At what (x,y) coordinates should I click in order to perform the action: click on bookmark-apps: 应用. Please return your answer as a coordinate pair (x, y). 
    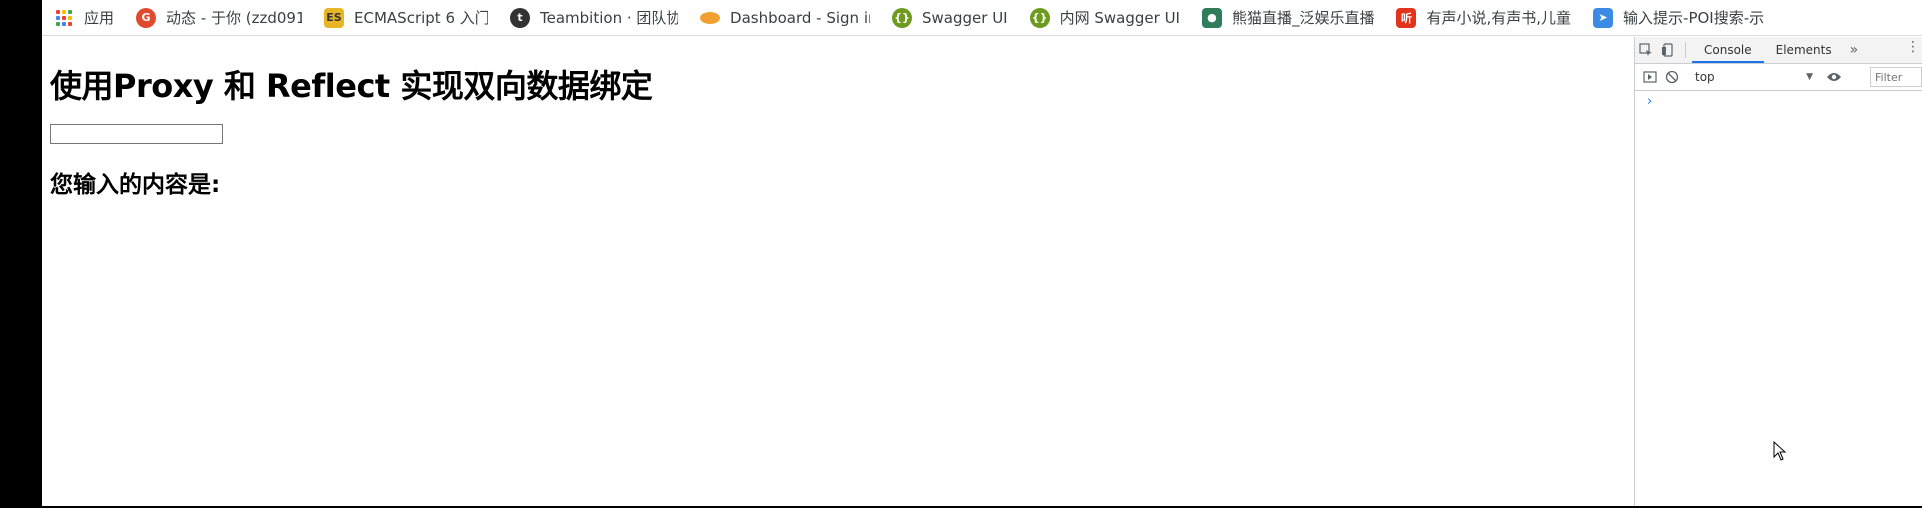
    Looking at the image, I should click on (85, 18).